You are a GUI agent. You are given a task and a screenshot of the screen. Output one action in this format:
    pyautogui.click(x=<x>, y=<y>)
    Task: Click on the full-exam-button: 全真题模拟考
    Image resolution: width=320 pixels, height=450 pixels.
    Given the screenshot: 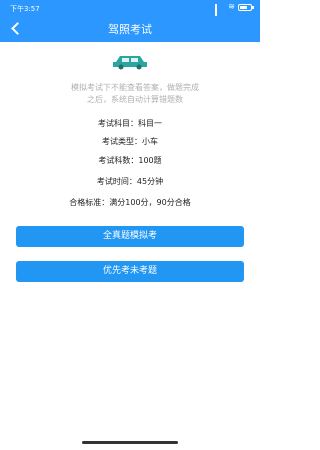 What is the action you would take?
    pyautogui.click(x=130, y=236)
    